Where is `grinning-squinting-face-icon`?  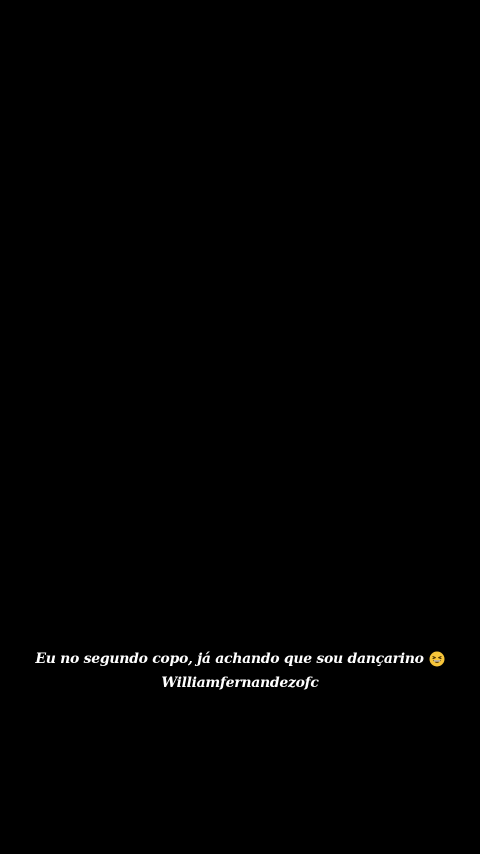
grinning-squinting-face-icon is located at coordinates (437, 659).